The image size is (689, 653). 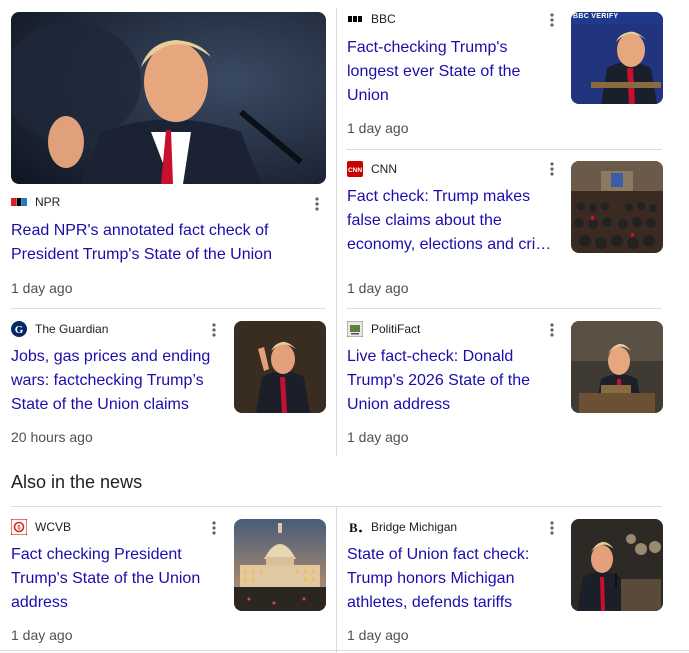 I want to click on source-name: The Guardian, so click(x=71, y=329).